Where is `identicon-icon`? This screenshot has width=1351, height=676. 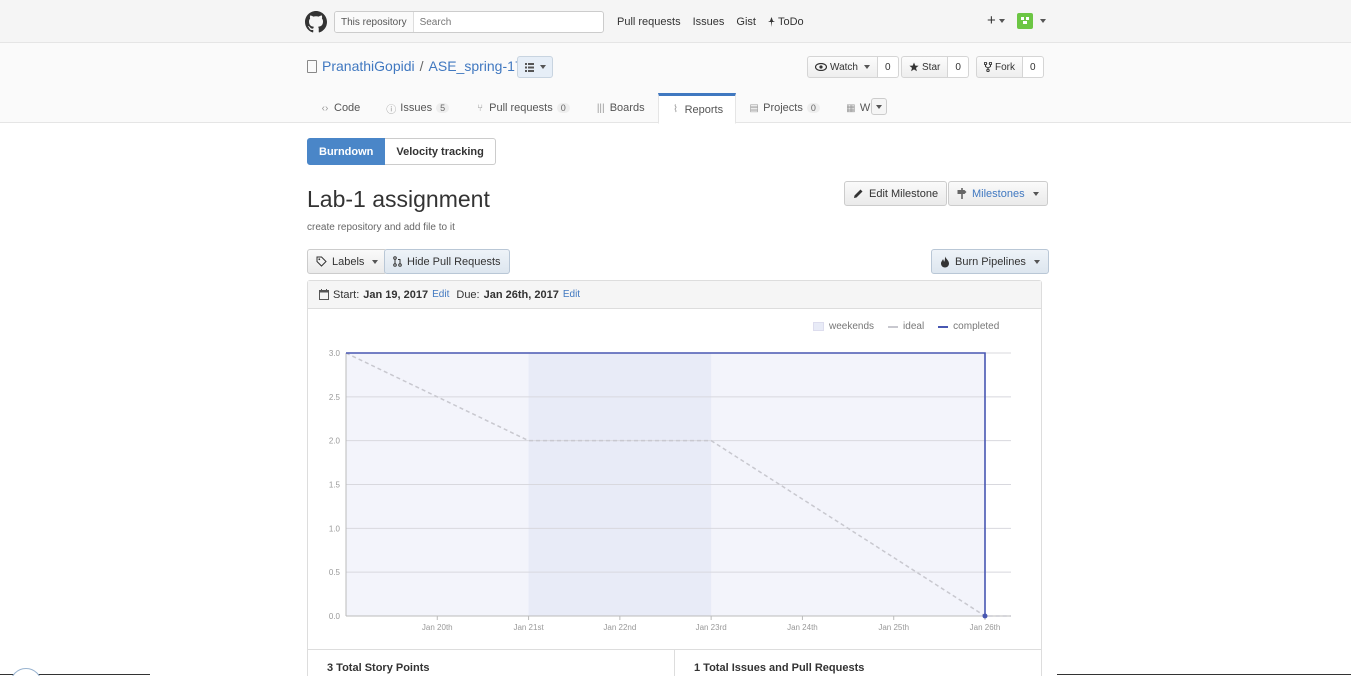 identicon-icon is located at coordinates (1025, 20).